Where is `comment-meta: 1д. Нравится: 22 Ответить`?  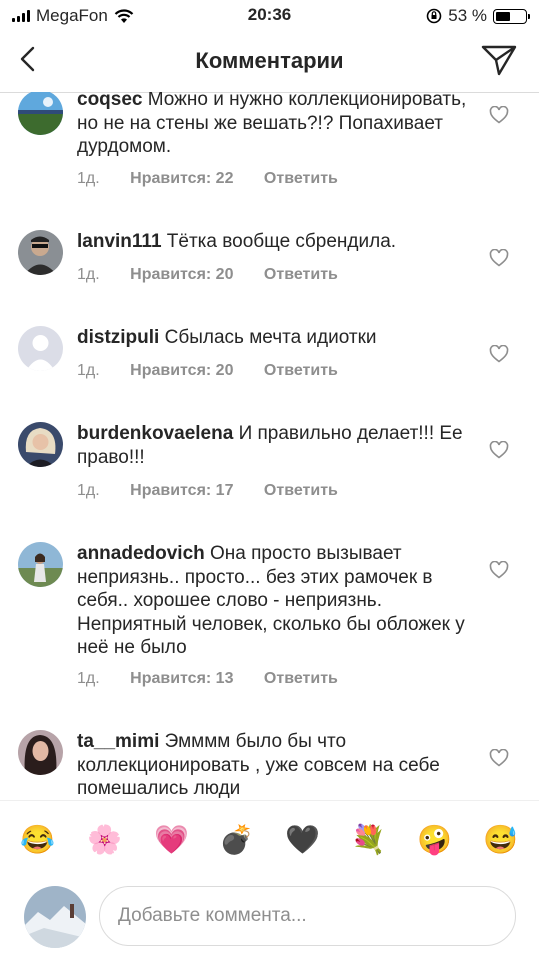
comment-meta: 1д. Нравится: 22 Ответить is located at coordinates (207, 179).